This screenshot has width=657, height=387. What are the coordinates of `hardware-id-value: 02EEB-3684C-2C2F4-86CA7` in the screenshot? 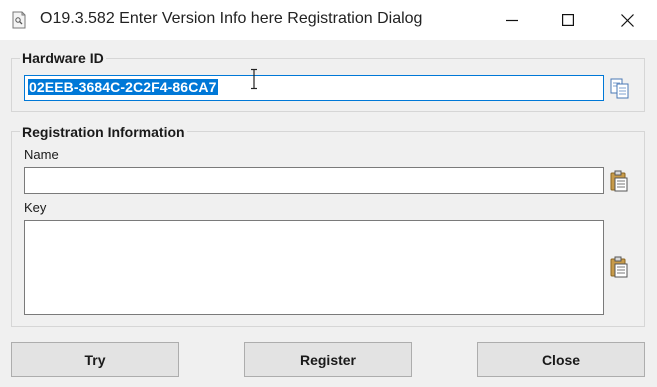 It's located at (123, 87).